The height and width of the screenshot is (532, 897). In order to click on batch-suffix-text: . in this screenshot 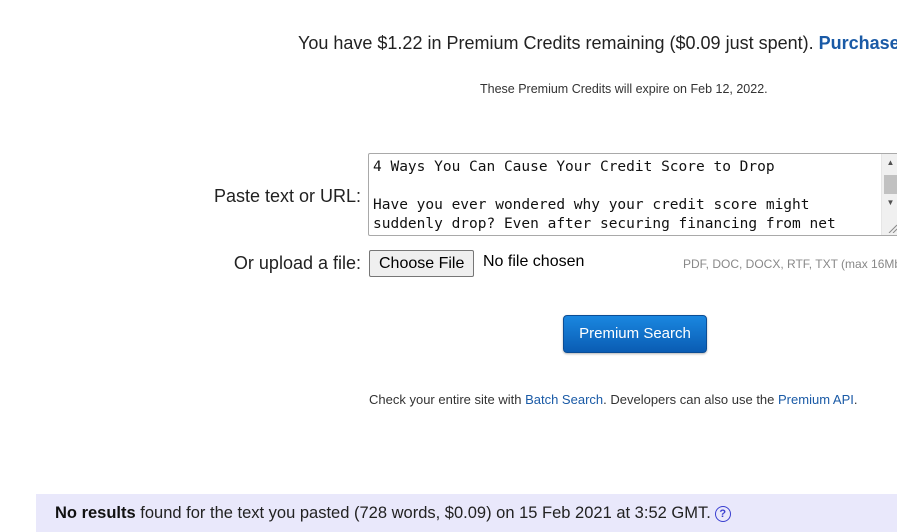, I will do `click(855, 399)`.